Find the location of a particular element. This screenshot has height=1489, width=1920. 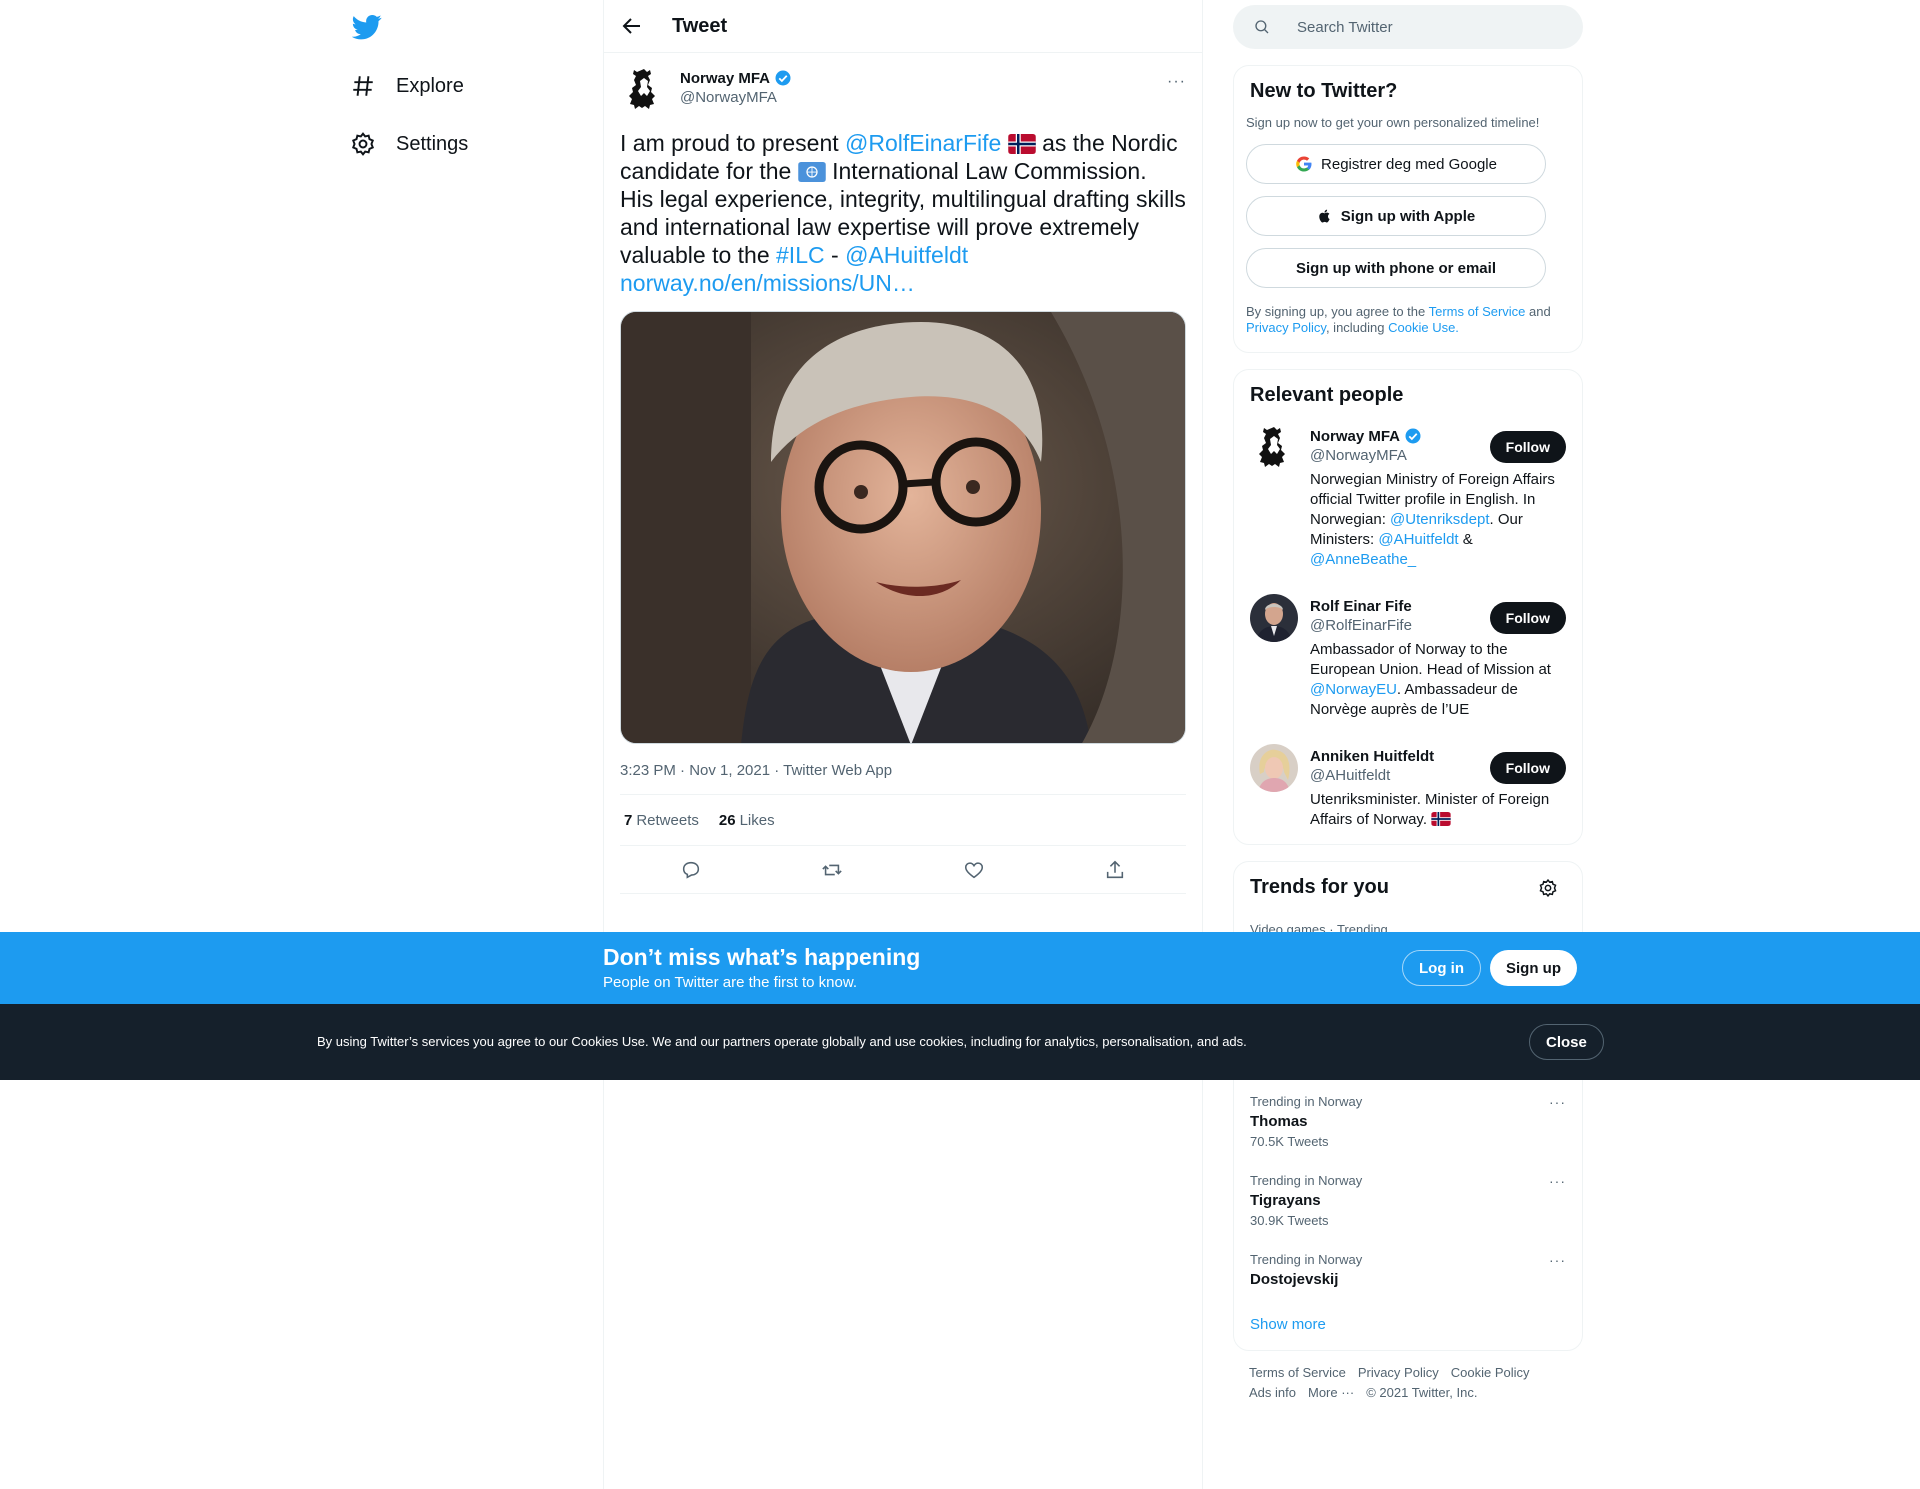

mention-link: @Utenriksdept is located at coordinates (1439, 519).